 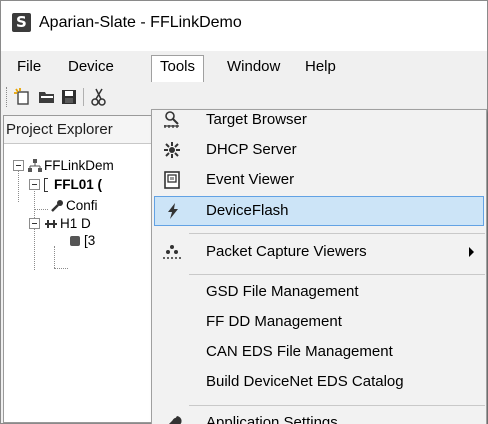 What do you see at coordinates (299, 351) in the screenshot?
I see `menu-item-label: CAN EDS File Management` at bounding box center [299, 351].